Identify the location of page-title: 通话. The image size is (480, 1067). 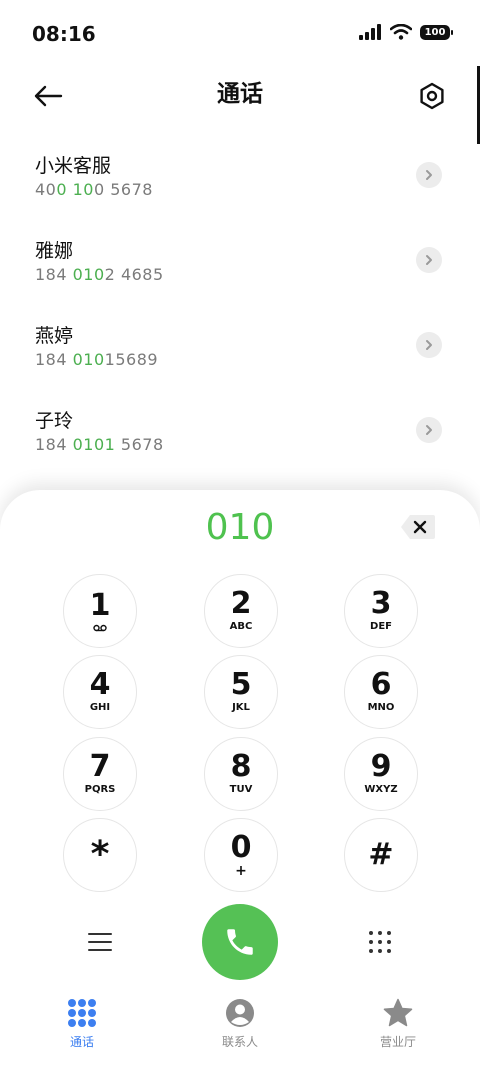
(240, 94).